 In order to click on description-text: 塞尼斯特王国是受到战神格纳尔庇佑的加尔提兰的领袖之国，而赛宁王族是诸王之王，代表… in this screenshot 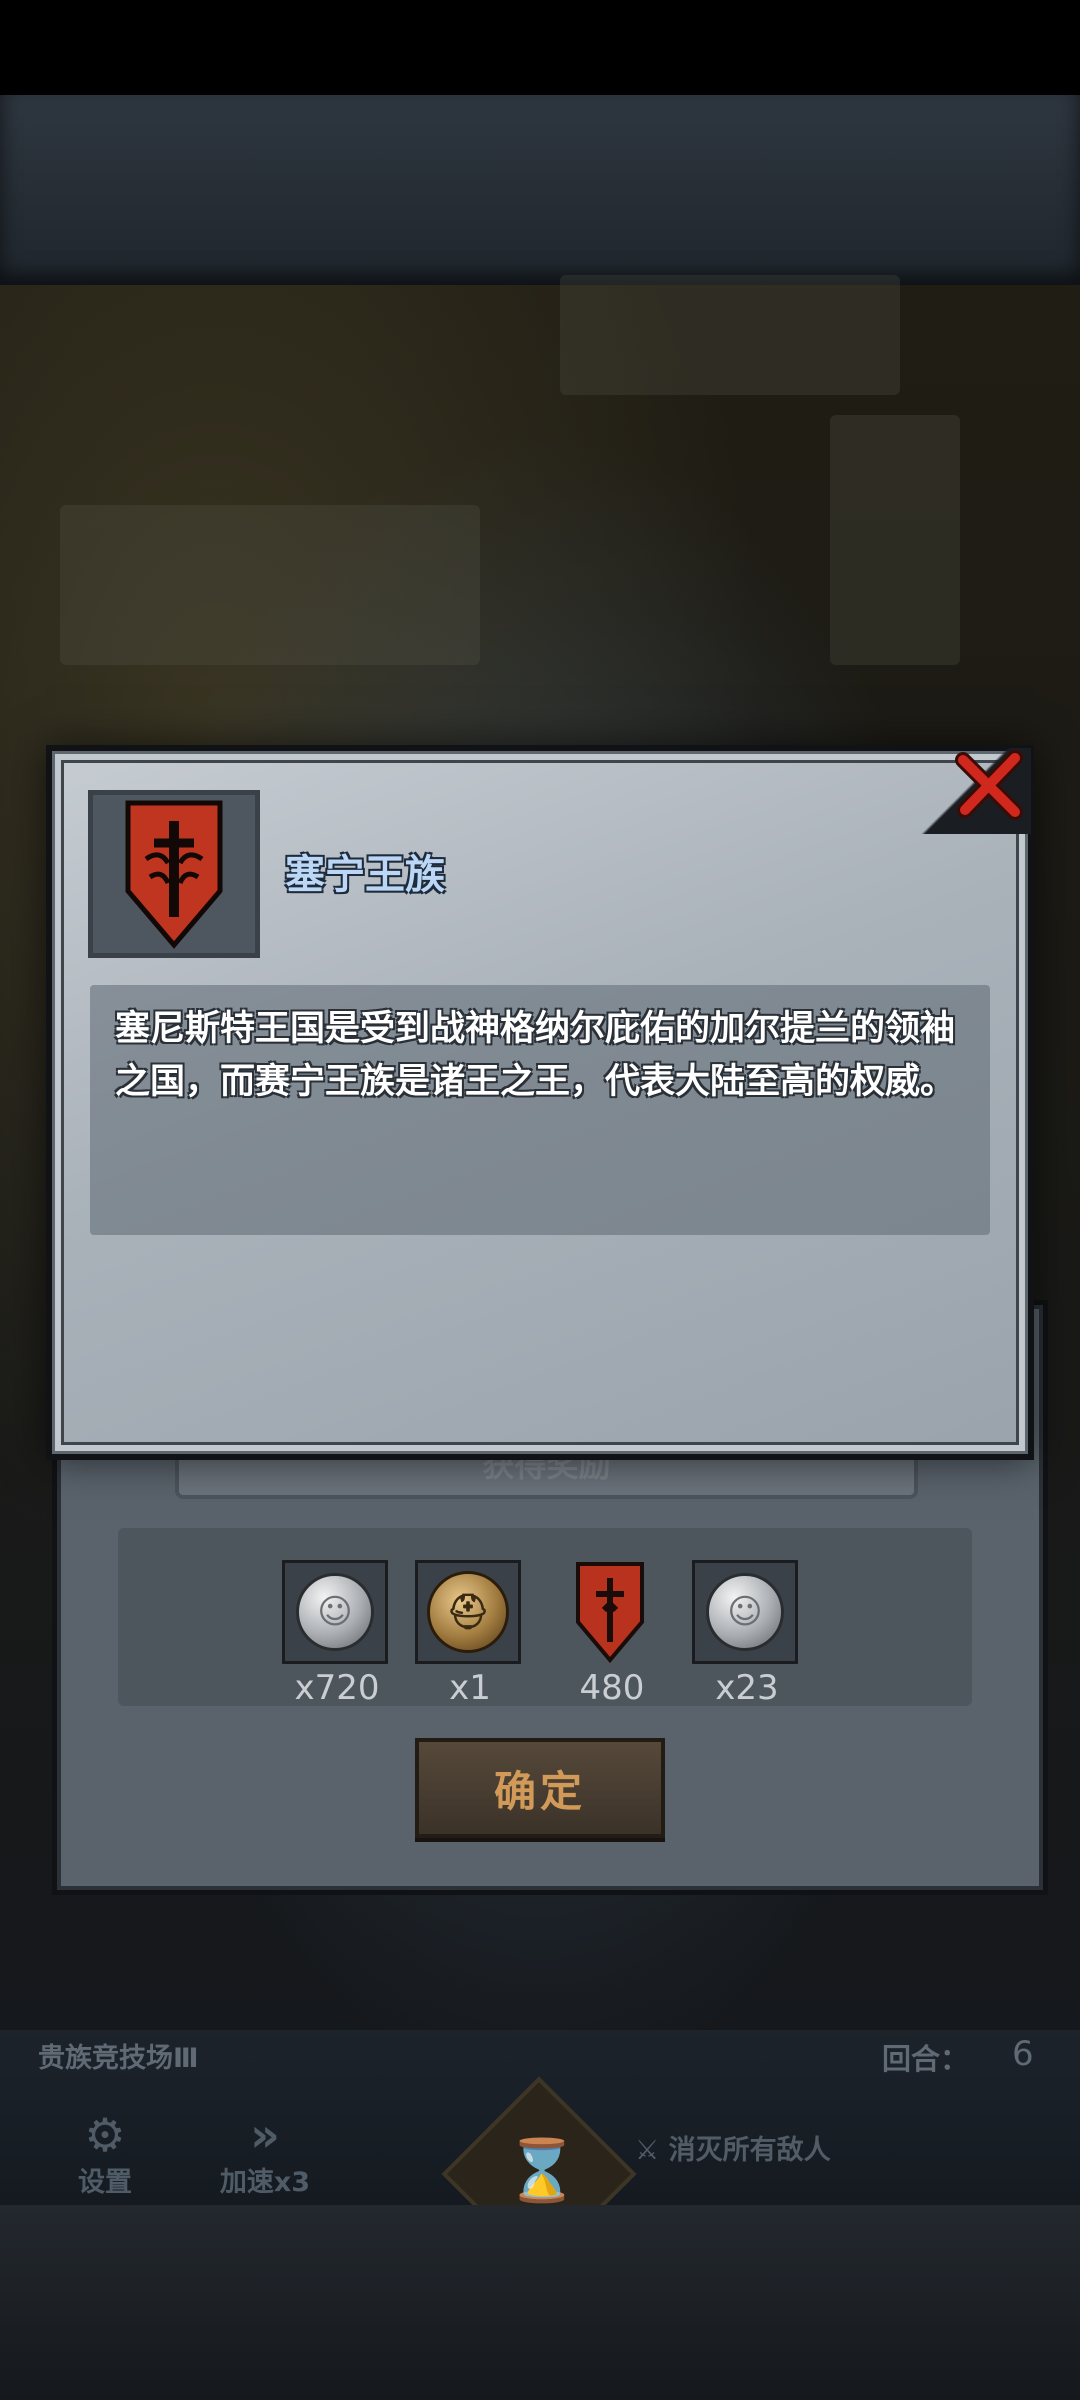, I will do `click(535, 1055)`.